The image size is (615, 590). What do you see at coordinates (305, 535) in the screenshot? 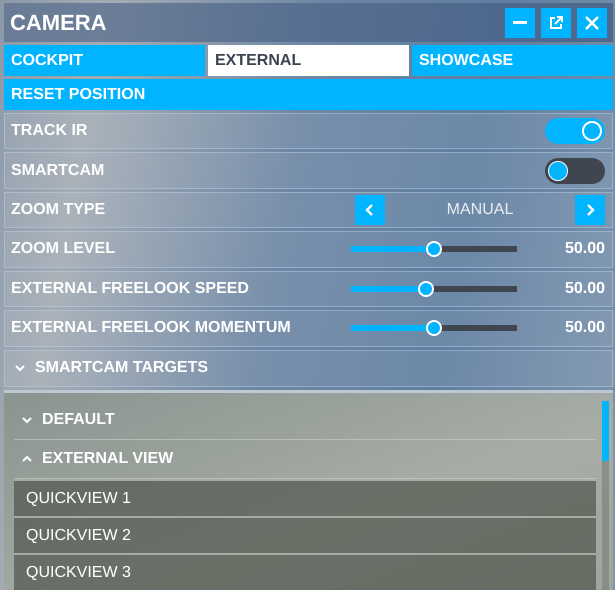
I see `list-item: QUICKVIEW 2` at bounding box center [305, 535].